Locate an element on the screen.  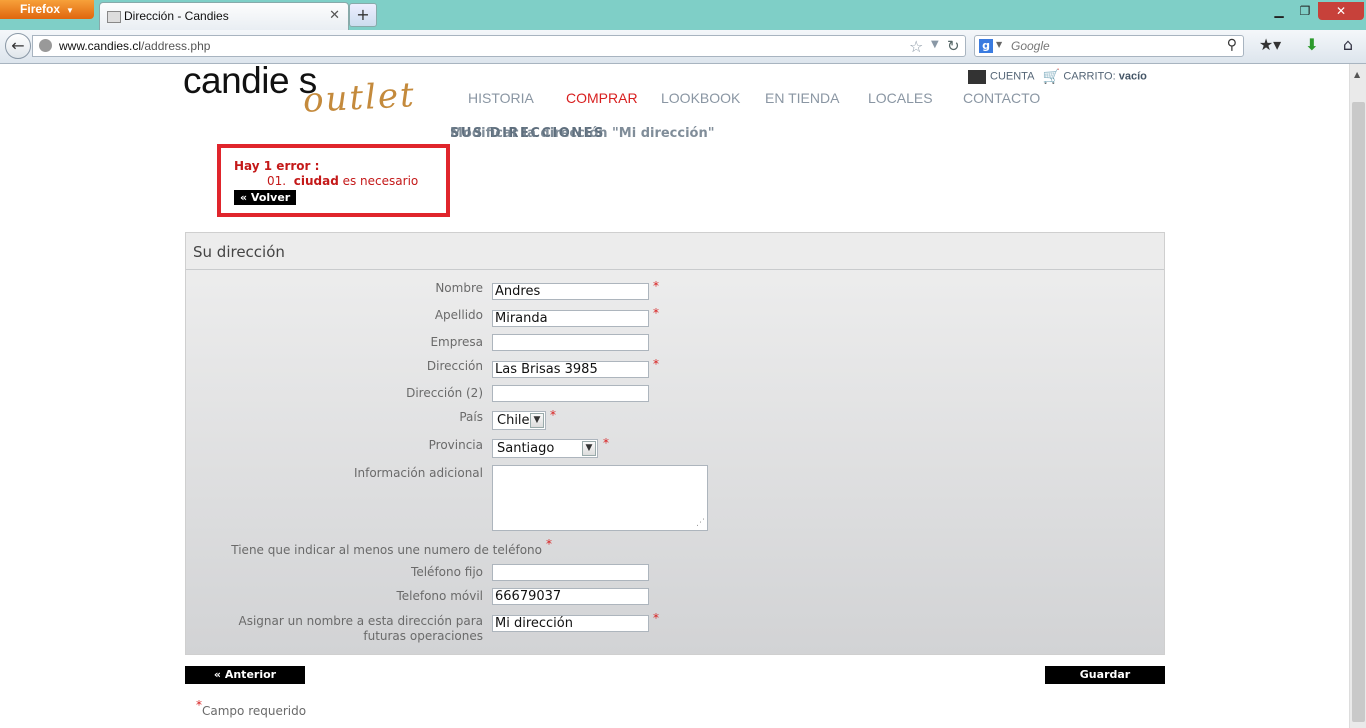
close-window-button: ✕ is located at coordinates (1341, 11).